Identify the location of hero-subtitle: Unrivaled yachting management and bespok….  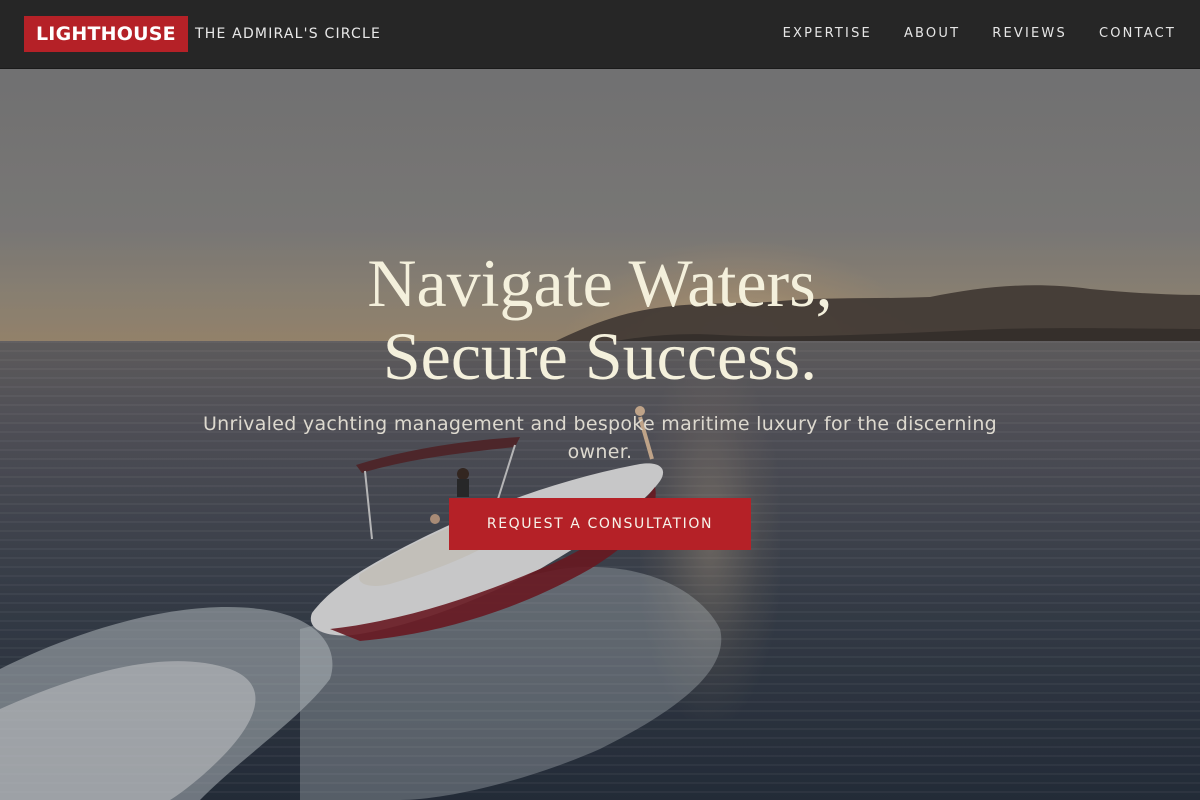
(600, 438).